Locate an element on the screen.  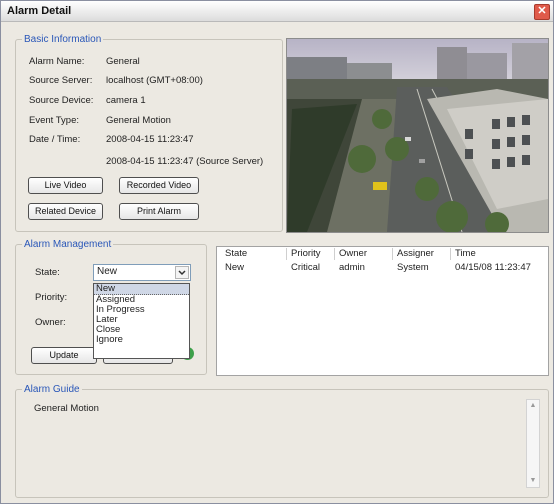
title-bar: Alarm Detail ✕ is located at coordinates (277, 11).